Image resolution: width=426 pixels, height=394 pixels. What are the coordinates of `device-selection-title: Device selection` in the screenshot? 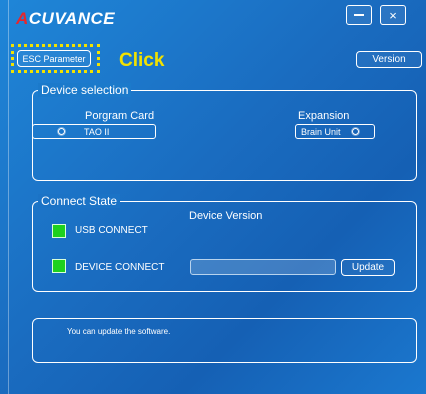 It's located at (85, 90).